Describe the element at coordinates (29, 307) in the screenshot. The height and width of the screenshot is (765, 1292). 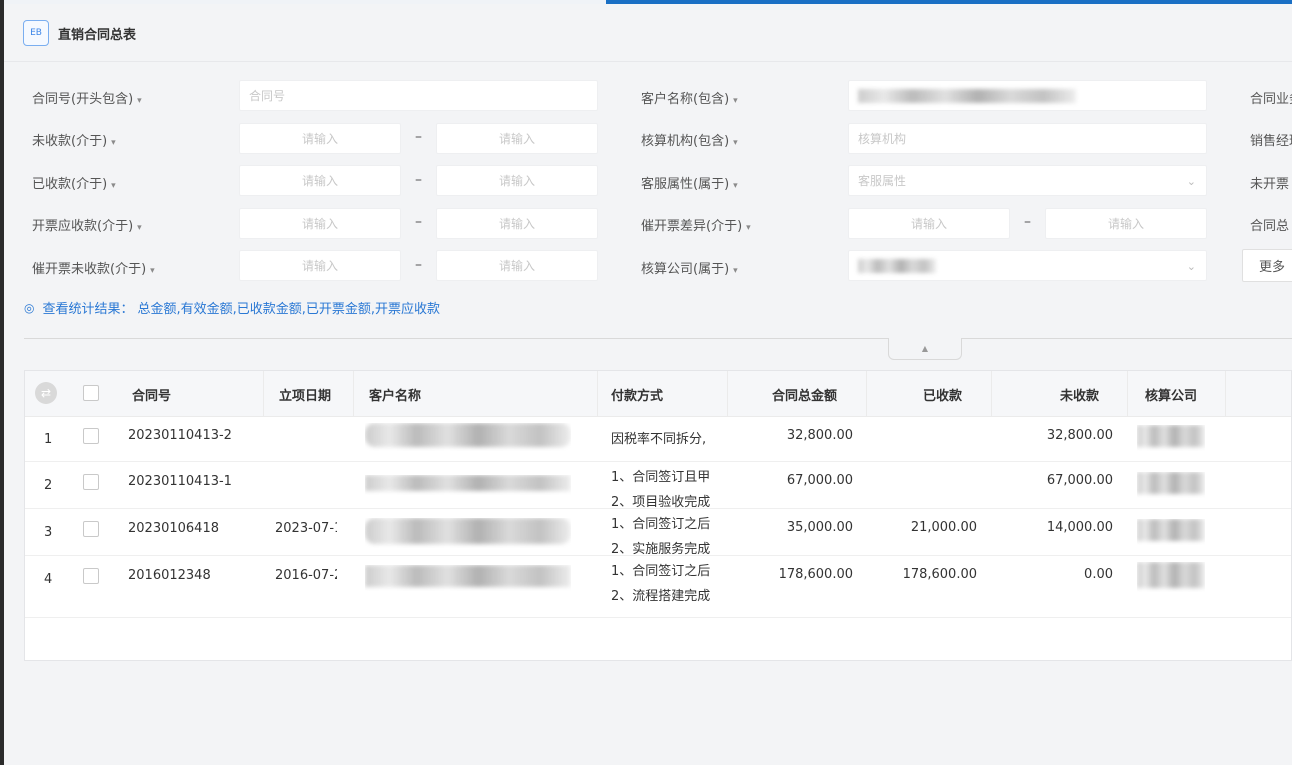
I see `eye-icon: ◎` at that location.